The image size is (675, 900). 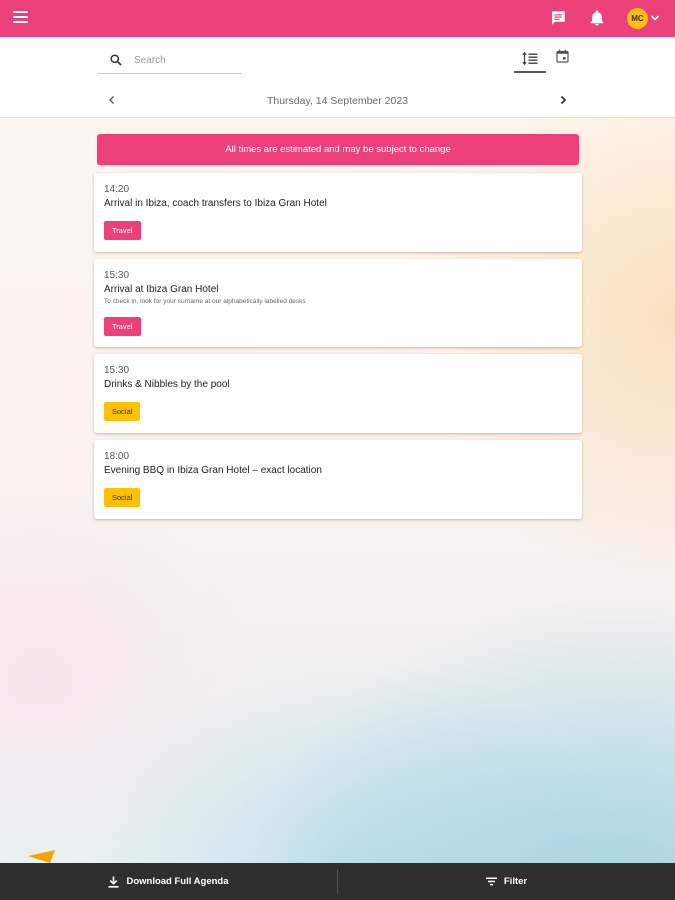 I want to click on agenda-item-title: Drinks & Nibbles by the pool, so click(x=167, y=384).